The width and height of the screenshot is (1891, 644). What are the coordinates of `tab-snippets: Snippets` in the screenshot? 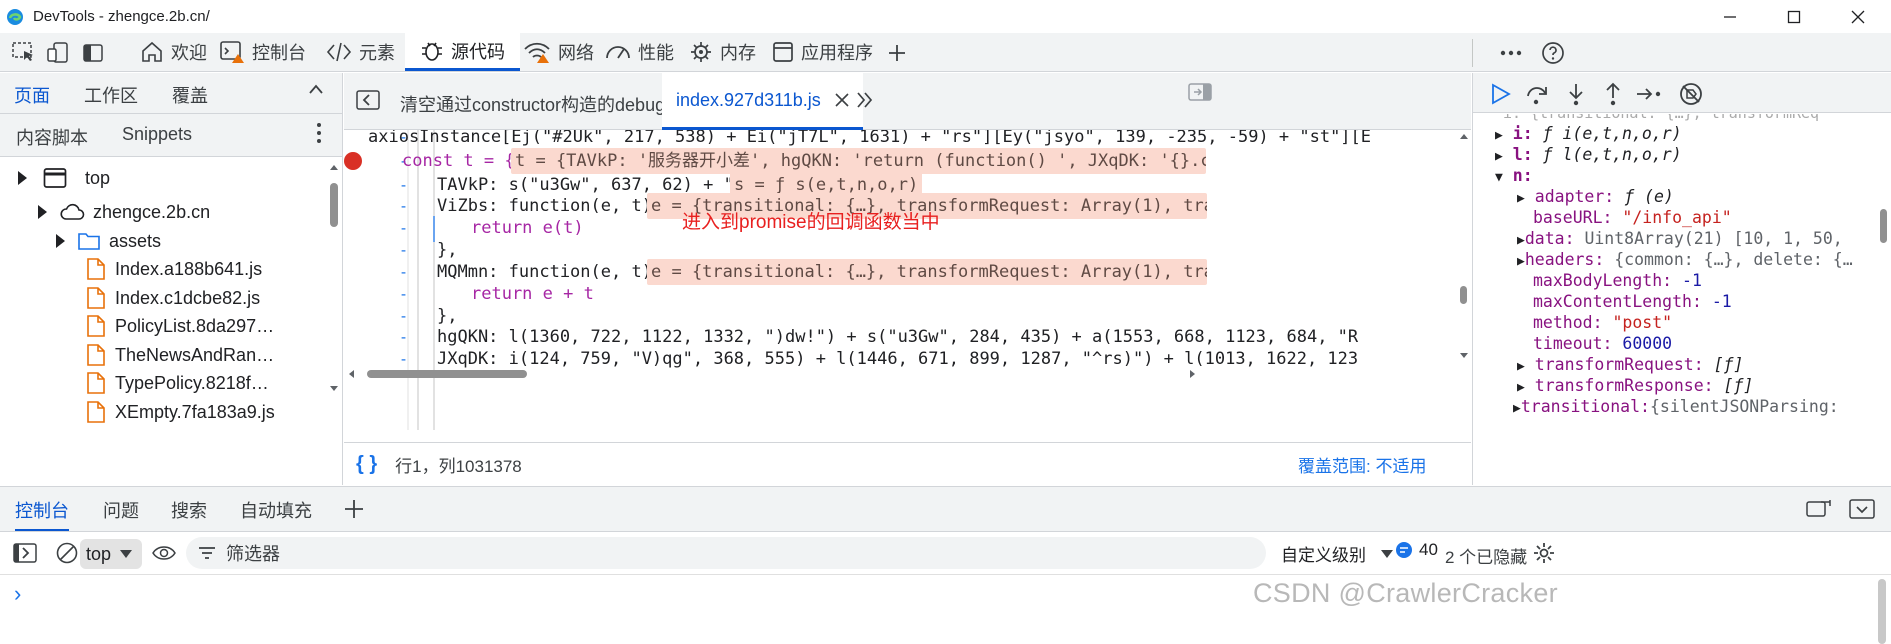 It's located at (157, 134).